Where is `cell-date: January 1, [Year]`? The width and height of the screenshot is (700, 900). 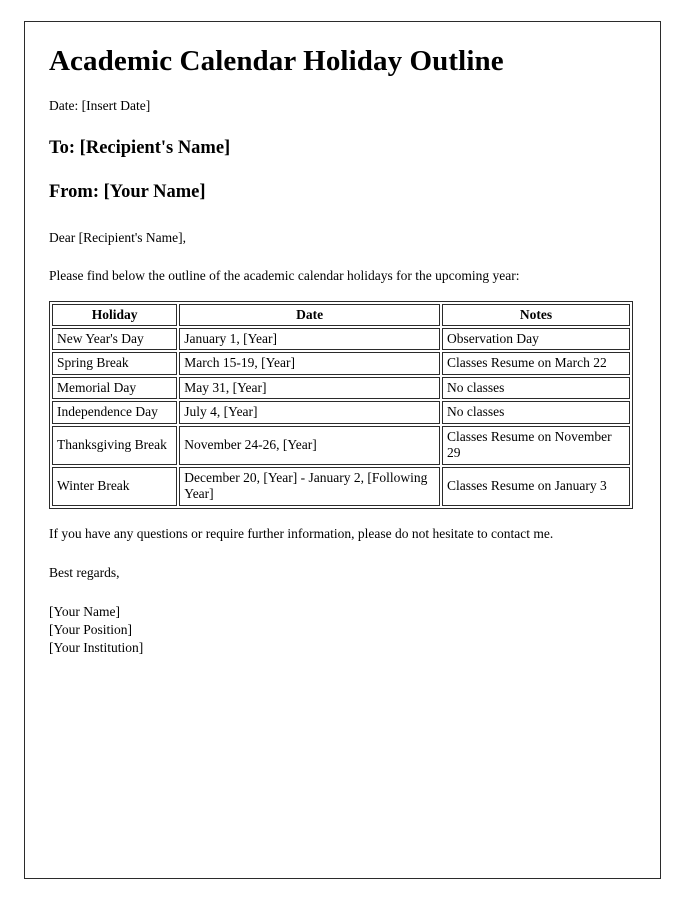
cell-date: January 1, [Year] is located at coordinates (310, 339).